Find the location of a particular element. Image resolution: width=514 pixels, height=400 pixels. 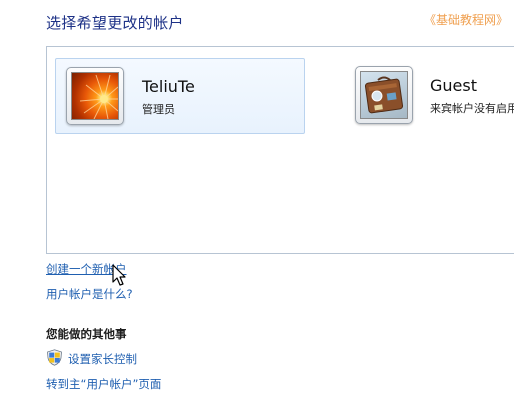

parental-controls-link: 设置家长控制 is located at coordinates (102, 359).